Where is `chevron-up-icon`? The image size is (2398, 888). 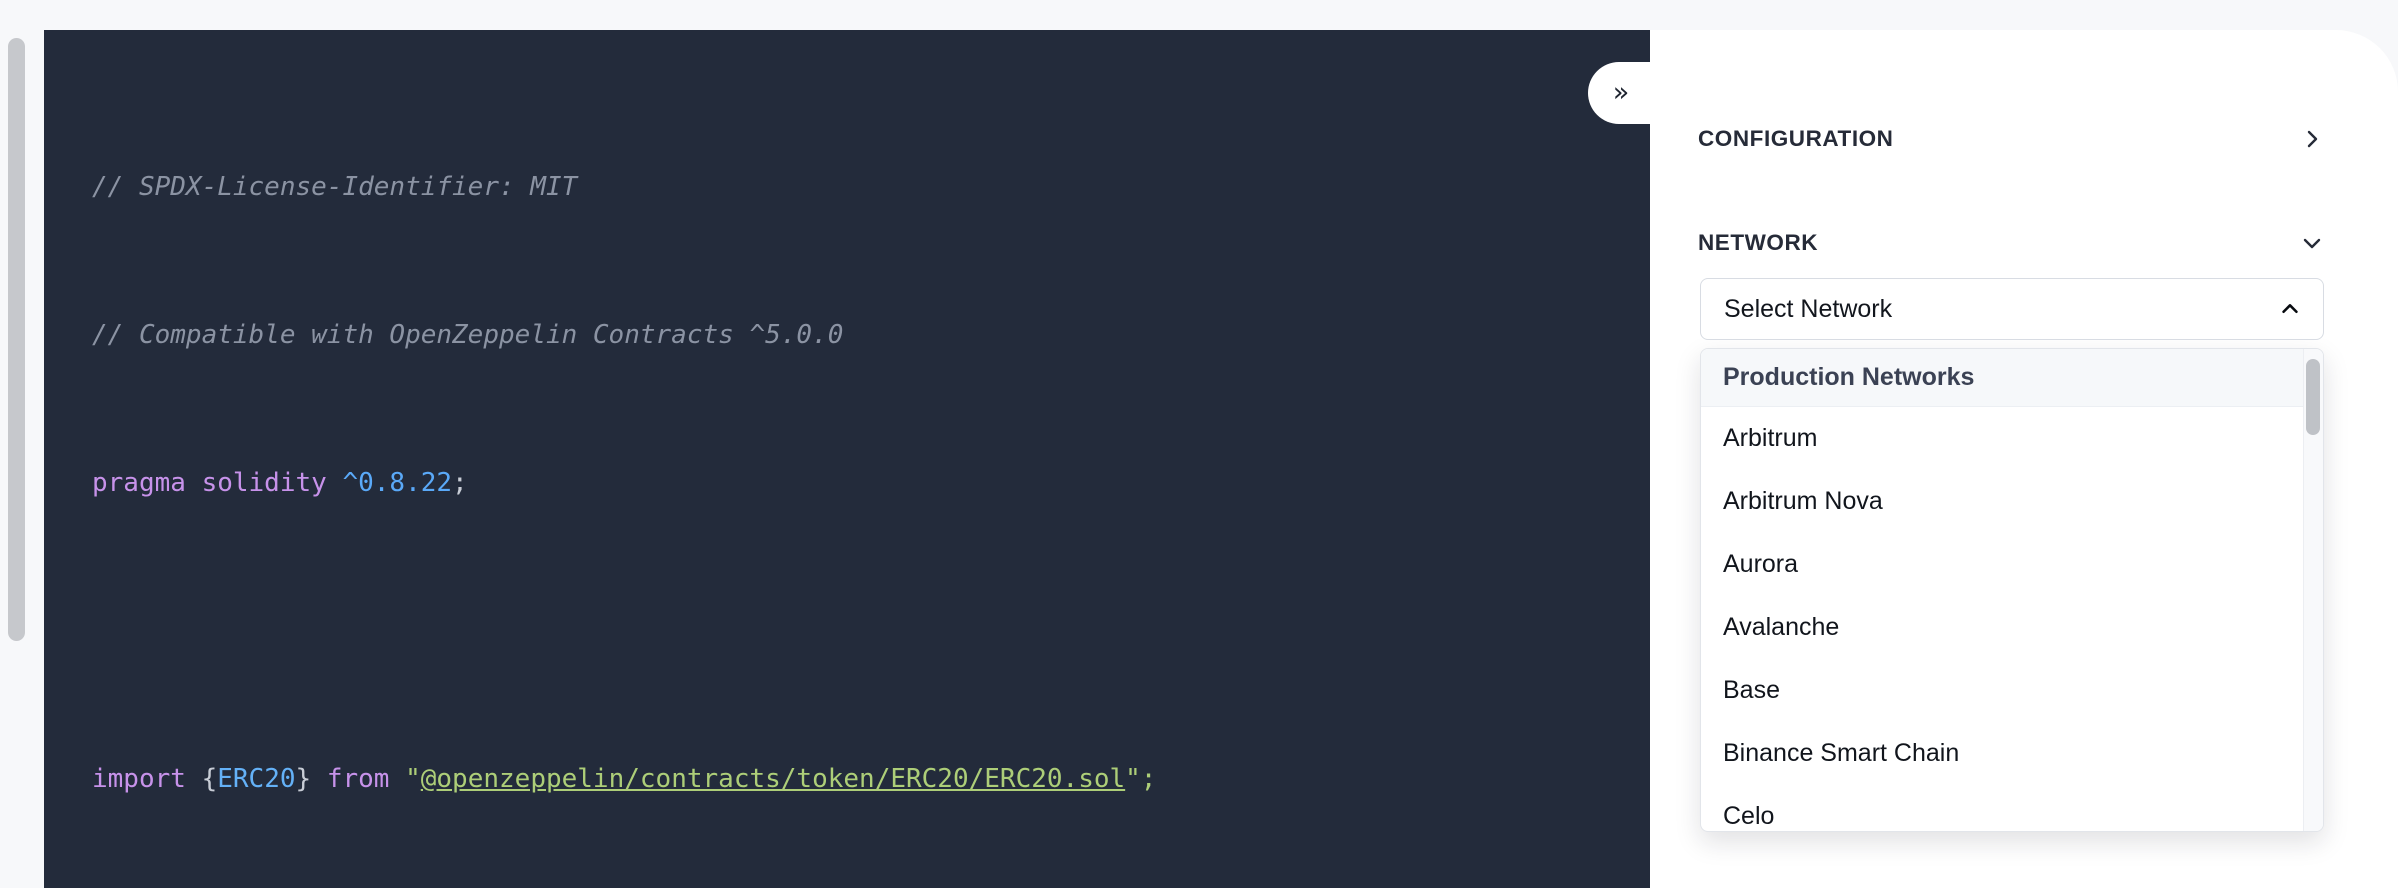 chevron-up-icon is located at coordinates (2290, 309).